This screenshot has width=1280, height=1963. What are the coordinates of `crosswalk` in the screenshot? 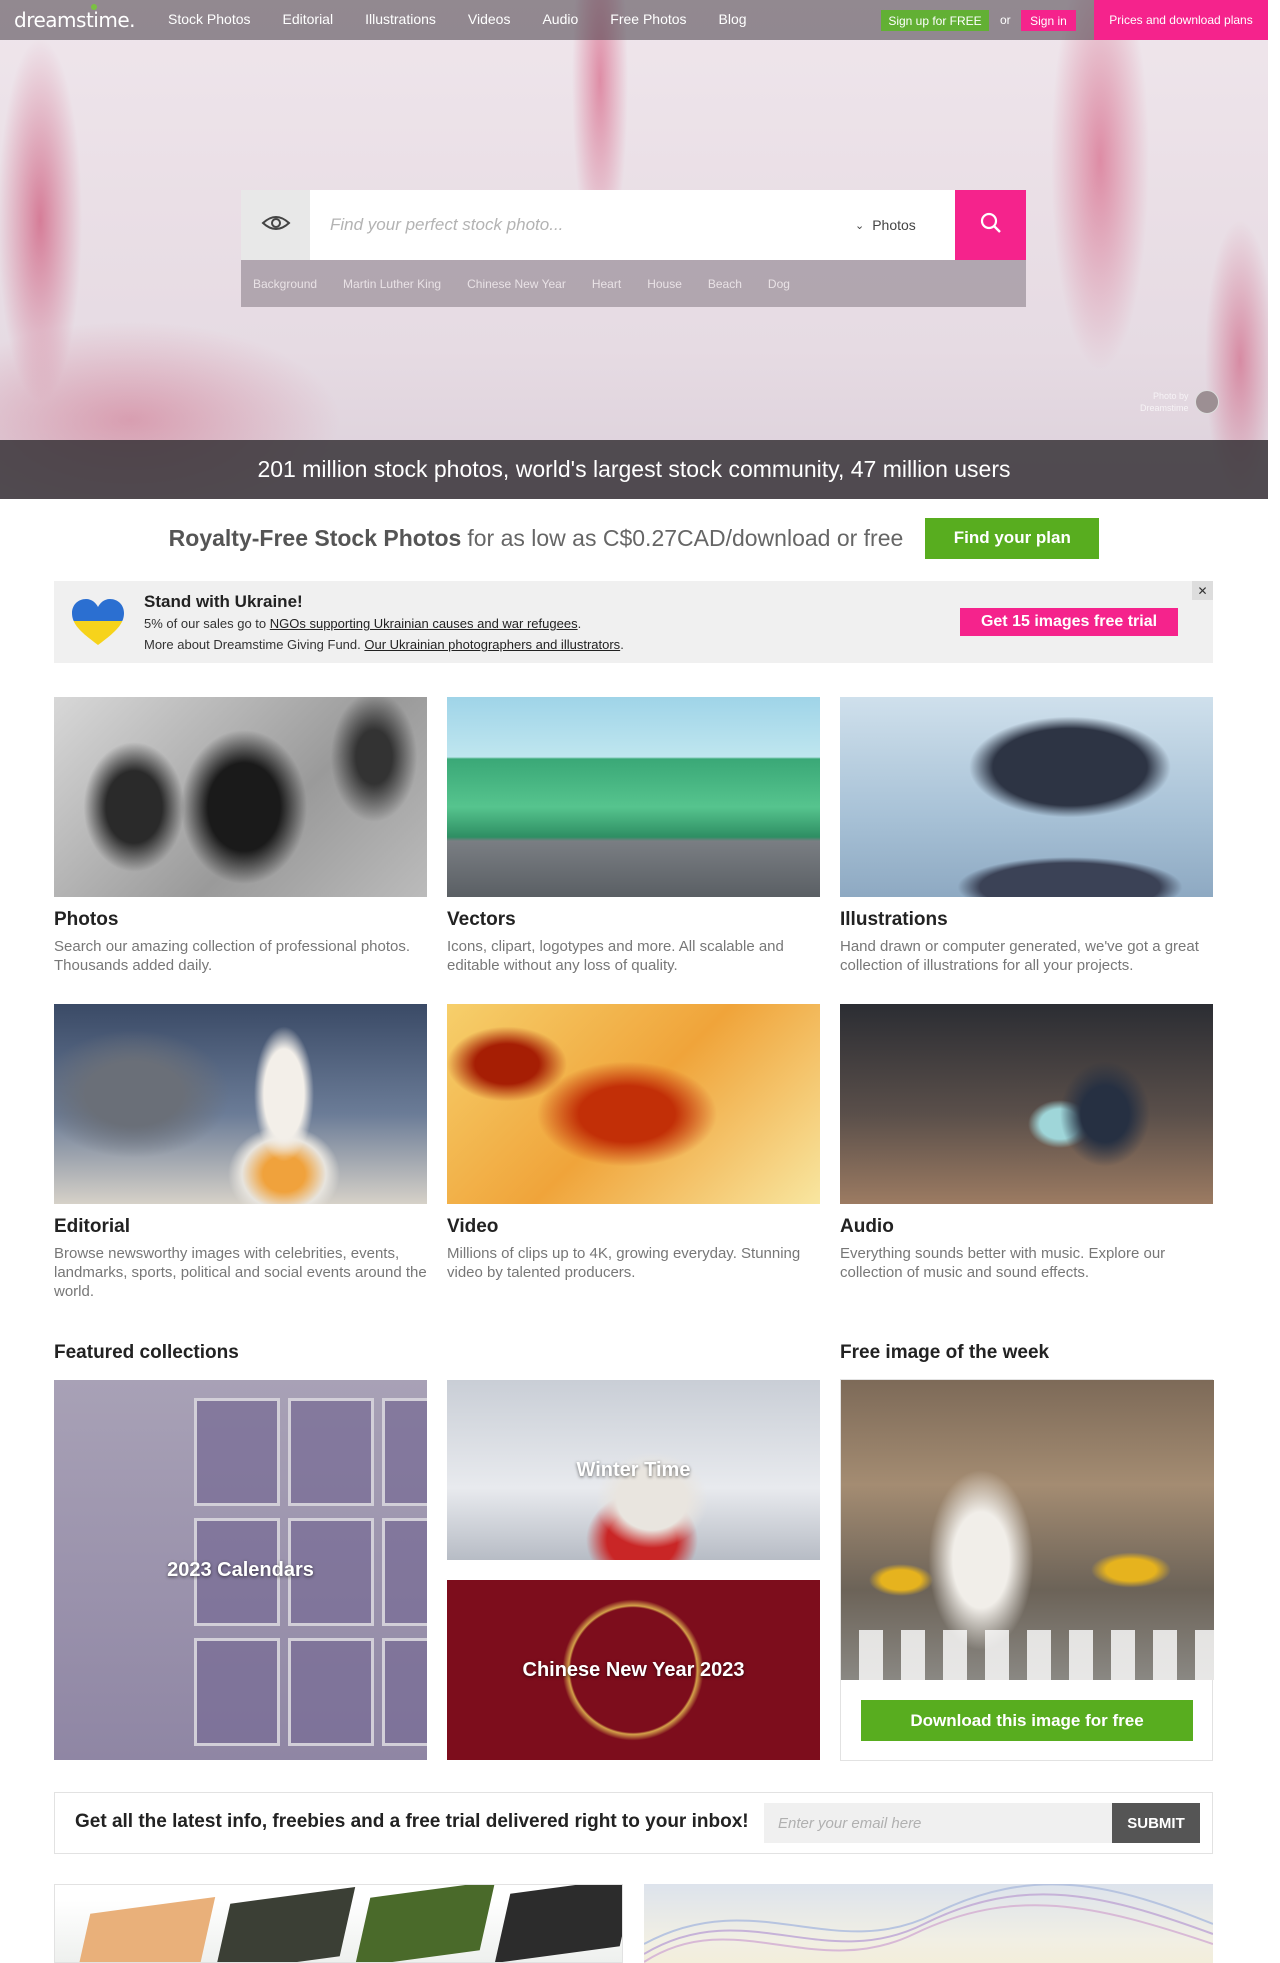 It's located at (1027, 1655).